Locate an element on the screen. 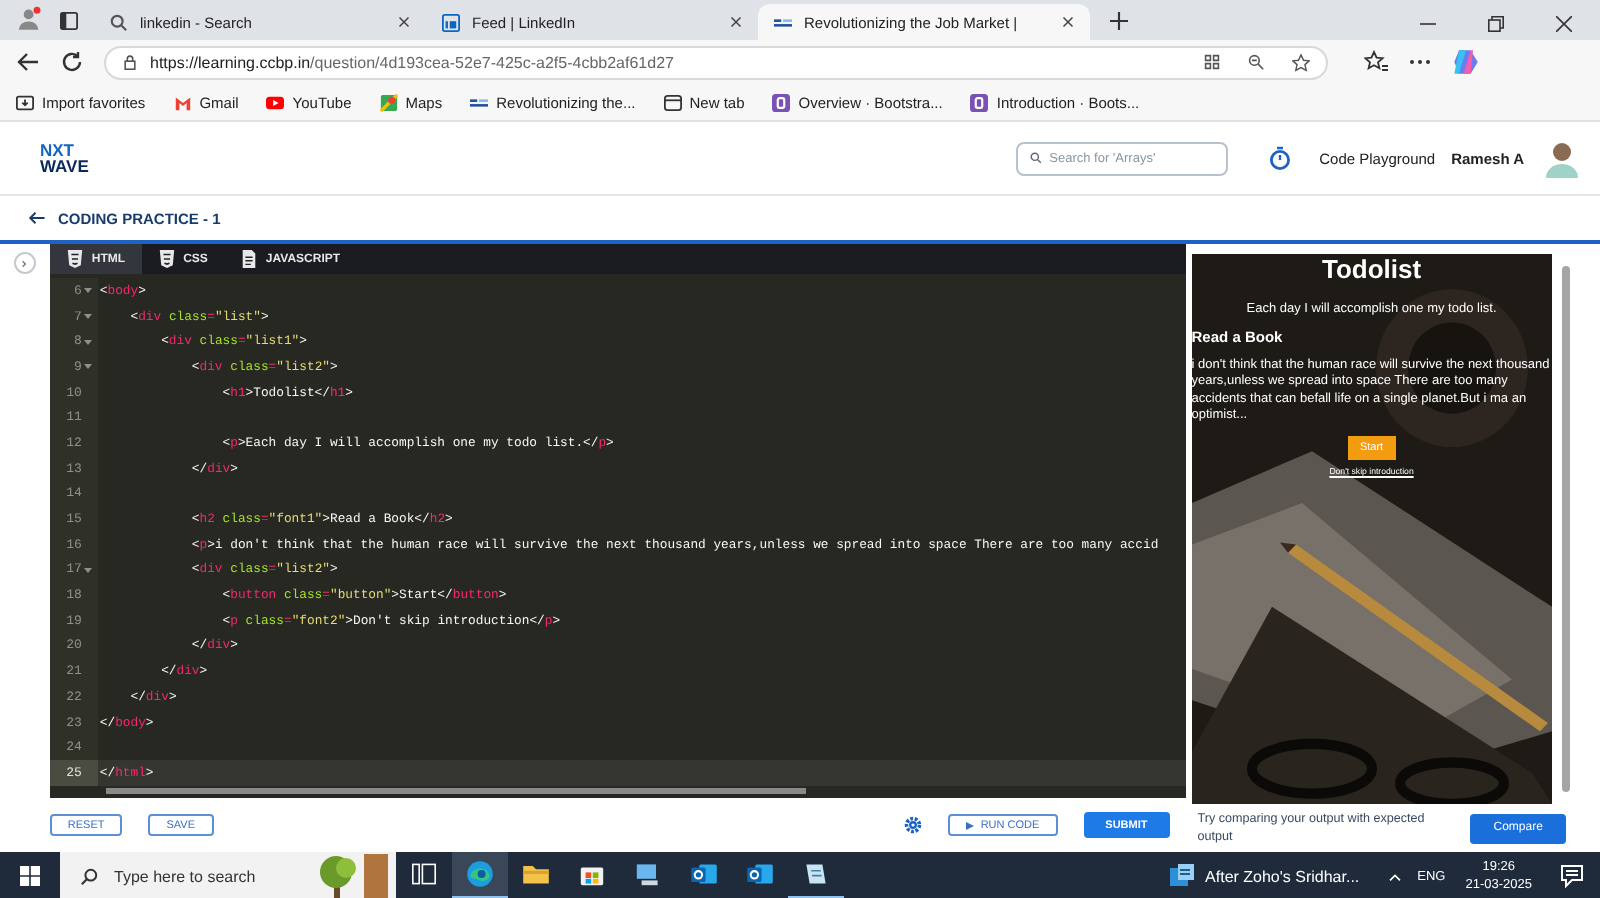  store-icon is located at coordinates (592, 876).